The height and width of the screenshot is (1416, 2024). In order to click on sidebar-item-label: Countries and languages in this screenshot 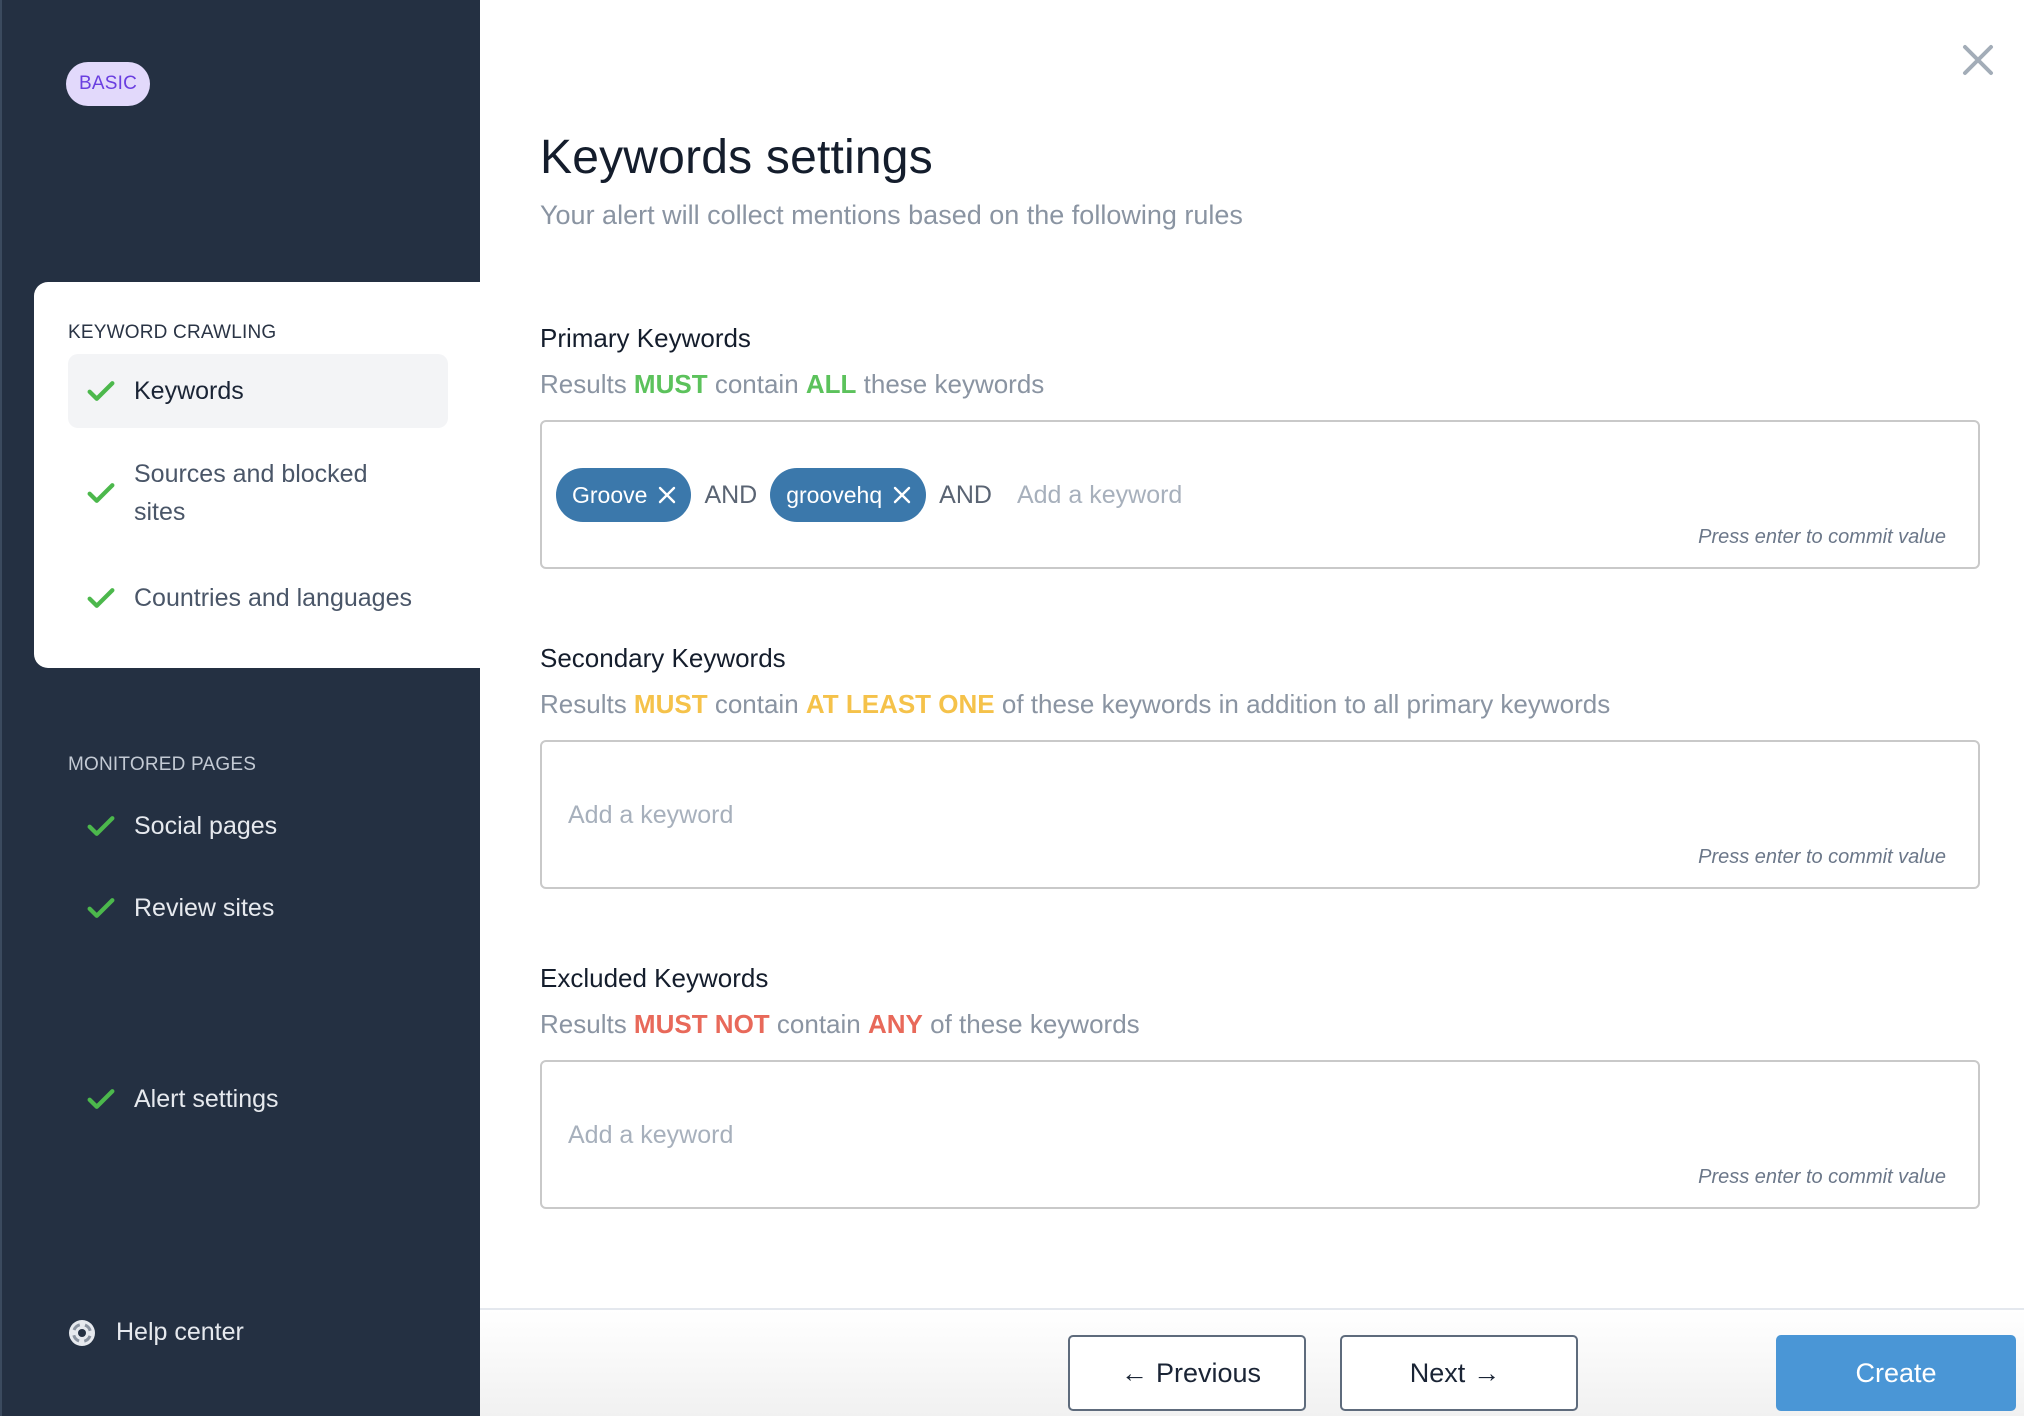, I will do `click(273, 597)`.